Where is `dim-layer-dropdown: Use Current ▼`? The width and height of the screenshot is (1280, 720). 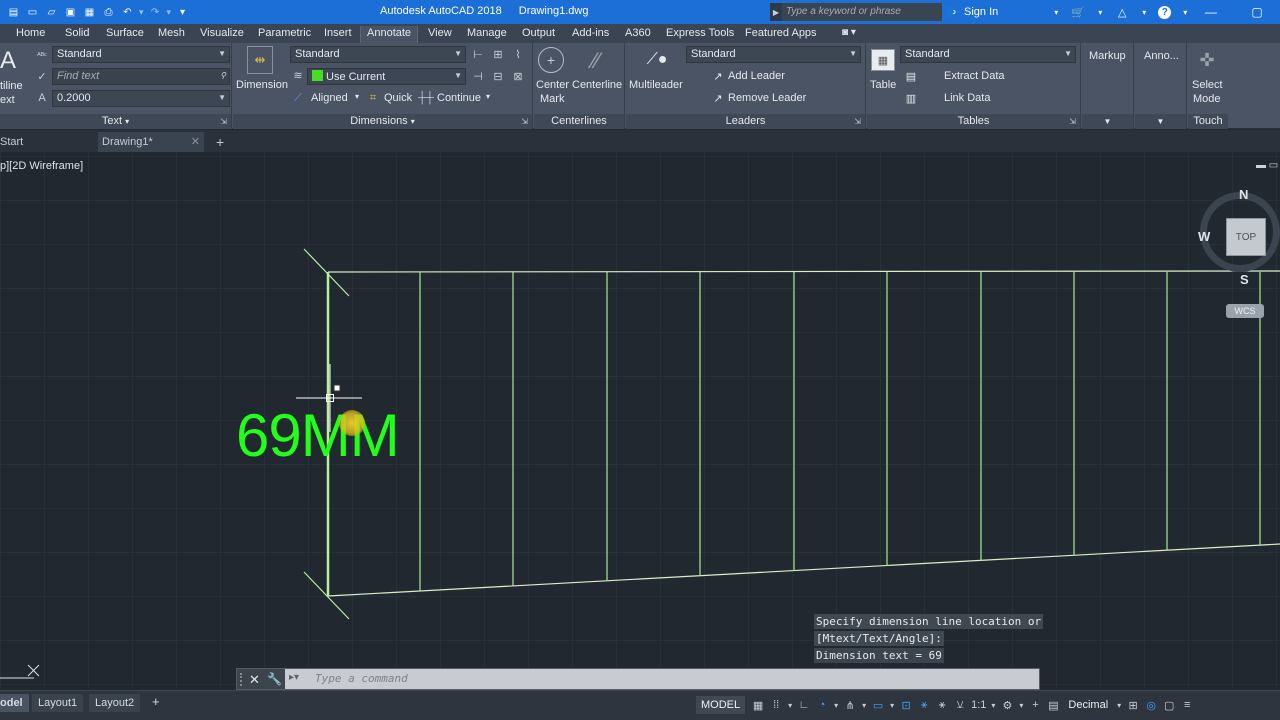
dim-layer-dropdown: Use Current ▼ is located at coordinates (386, 76).